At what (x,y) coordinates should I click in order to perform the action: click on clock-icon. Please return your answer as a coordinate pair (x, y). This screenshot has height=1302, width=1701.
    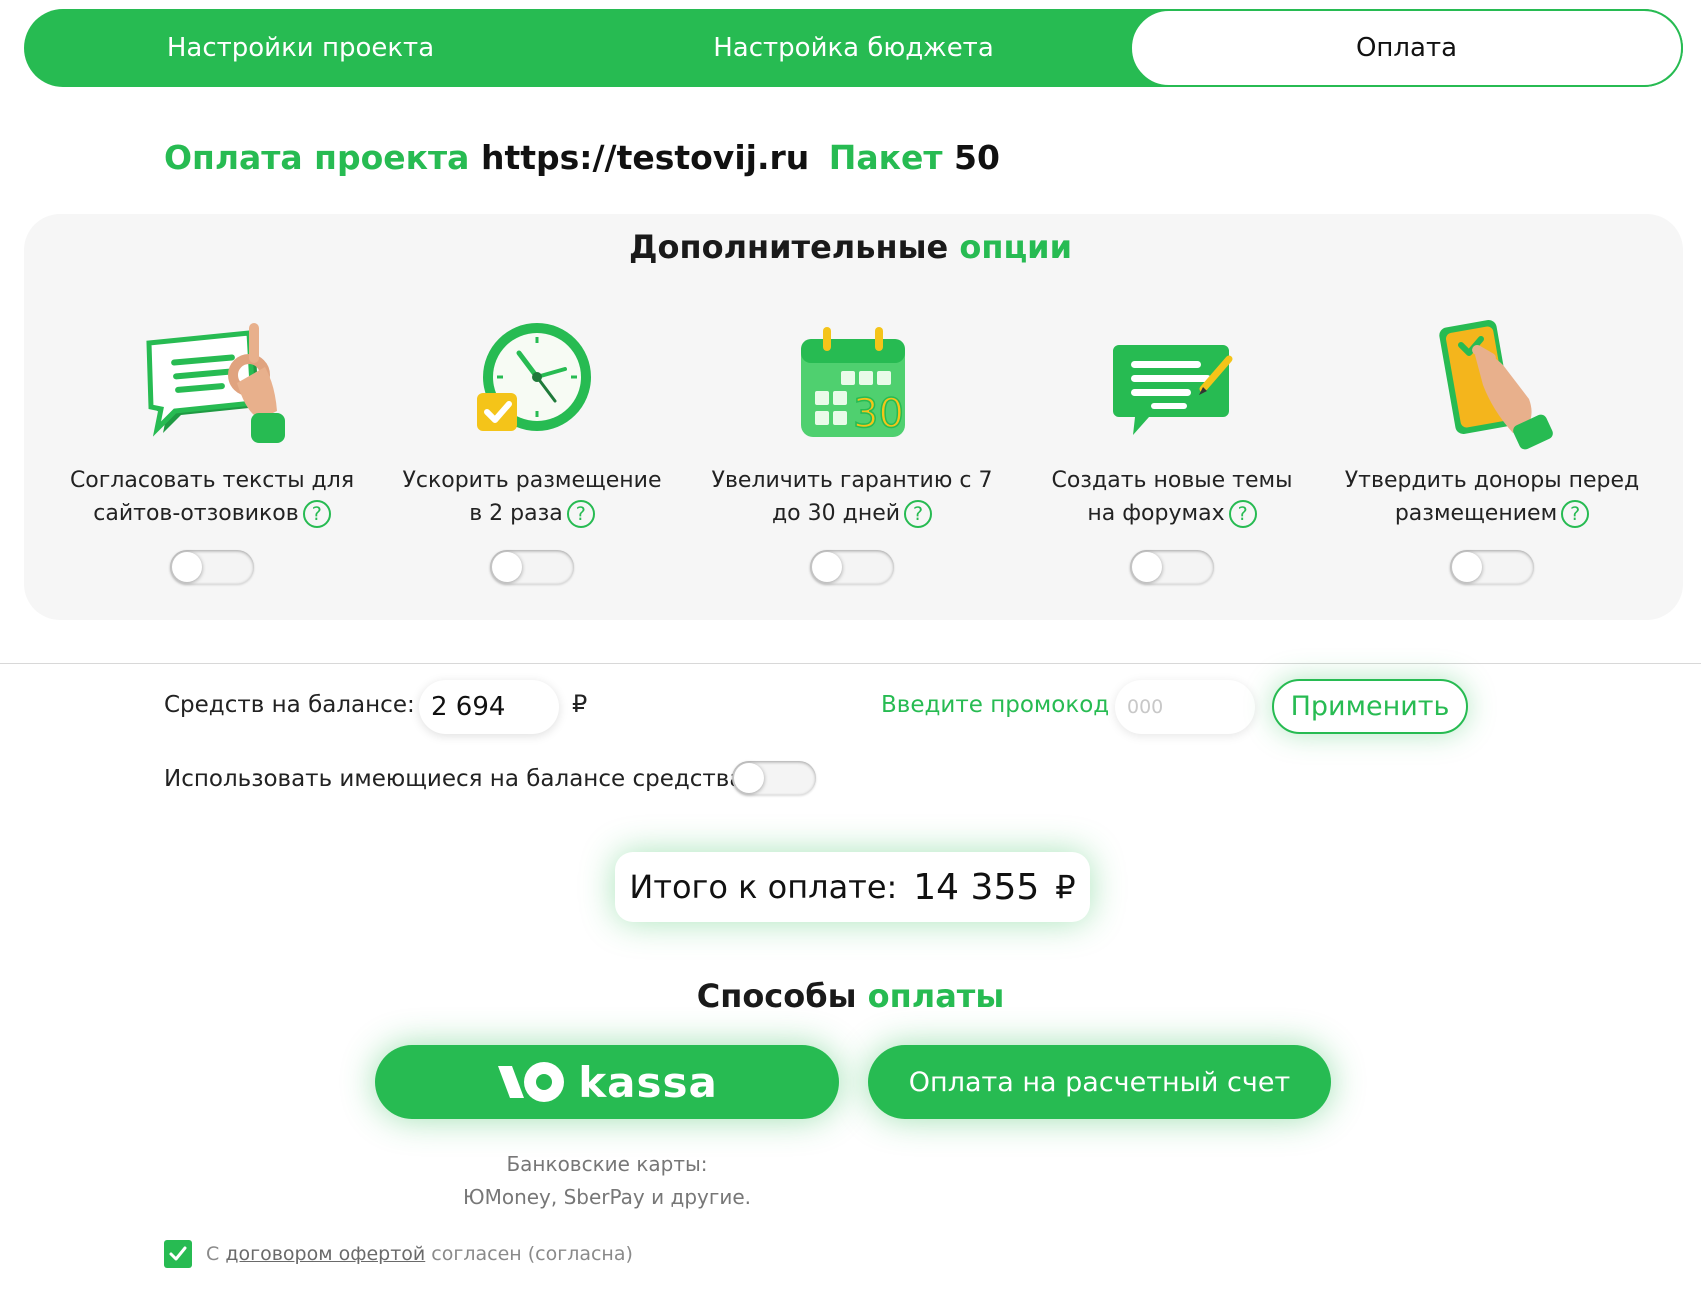
    Looking at the image, I should click on (532, 382).